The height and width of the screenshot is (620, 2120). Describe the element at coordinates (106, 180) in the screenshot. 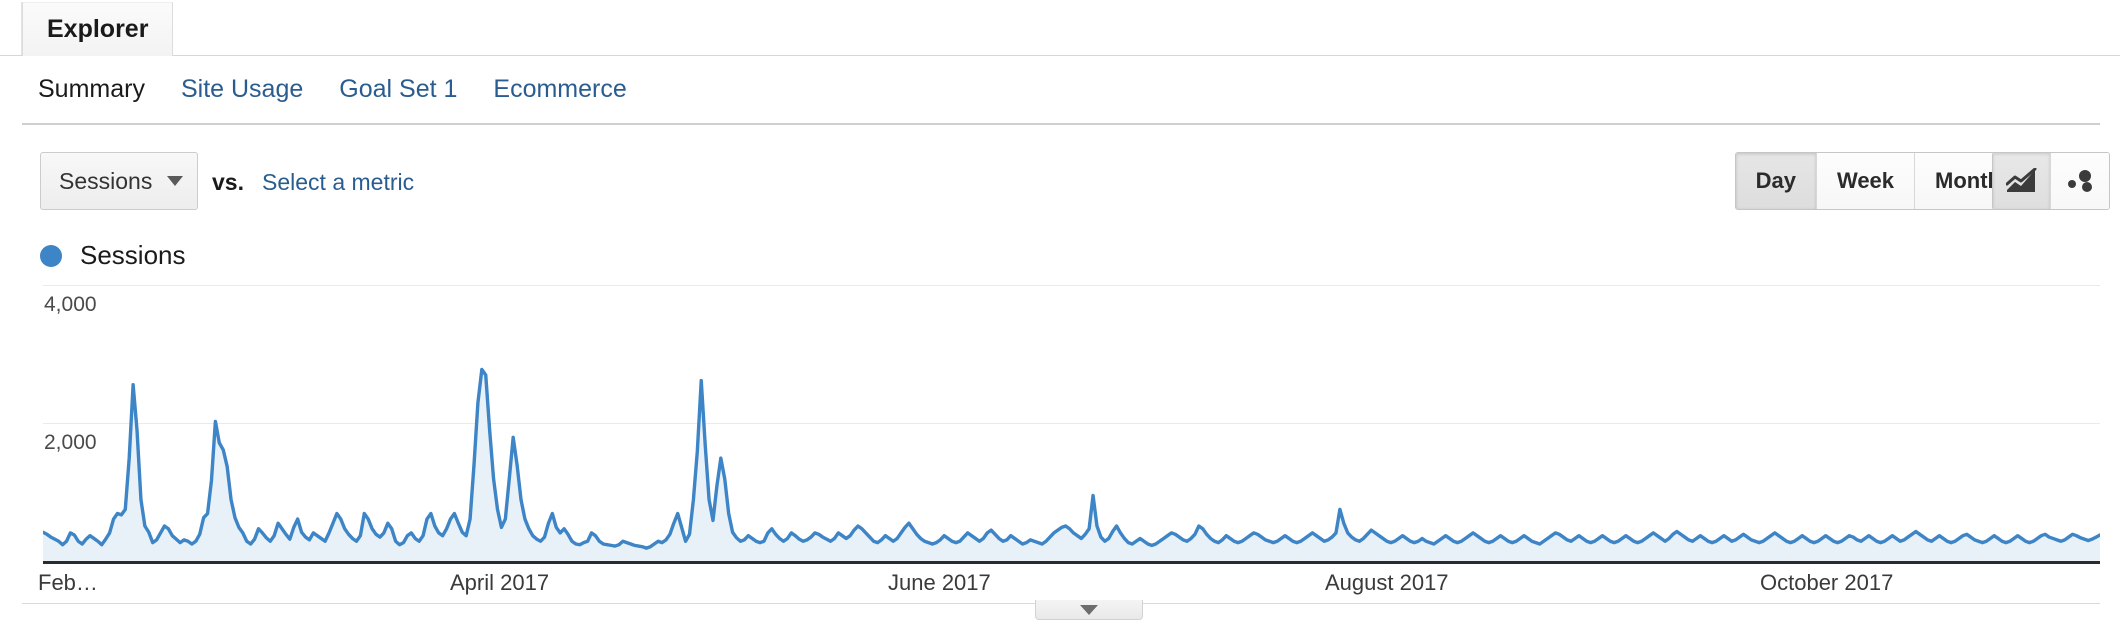

I see `metric-select-value: Sessions` at that location.